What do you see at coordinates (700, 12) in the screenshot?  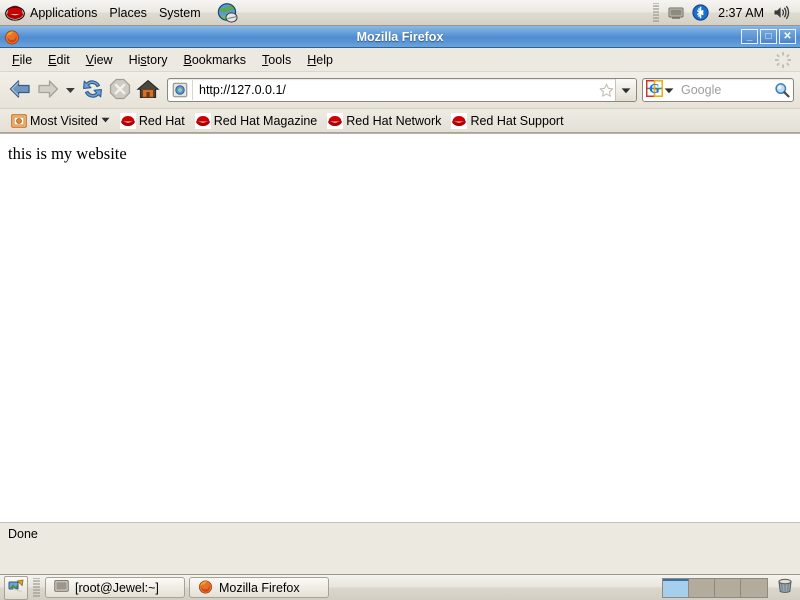 I see `bluetooth-icon` at bounding box center [700, 12].